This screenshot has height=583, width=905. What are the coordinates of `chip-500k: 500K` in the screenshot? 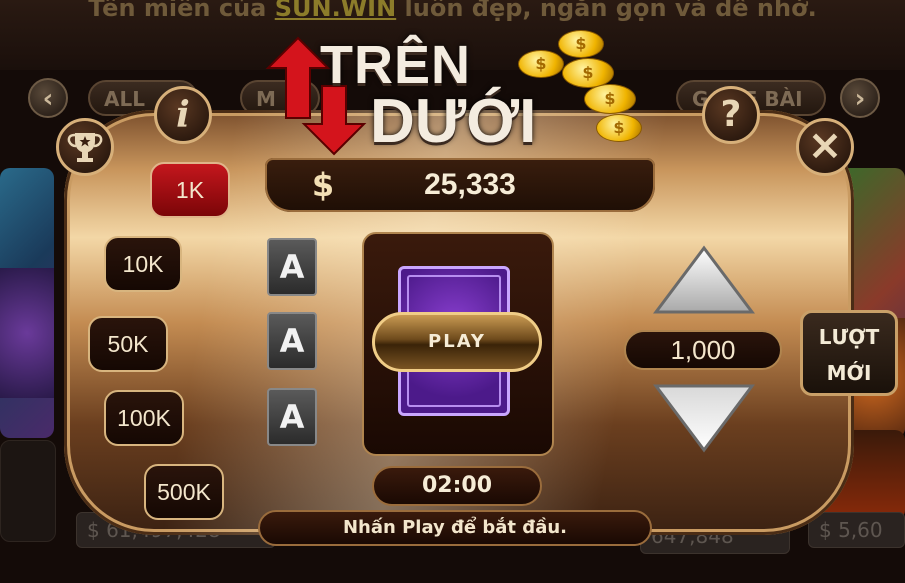 It's located at (184, 492).